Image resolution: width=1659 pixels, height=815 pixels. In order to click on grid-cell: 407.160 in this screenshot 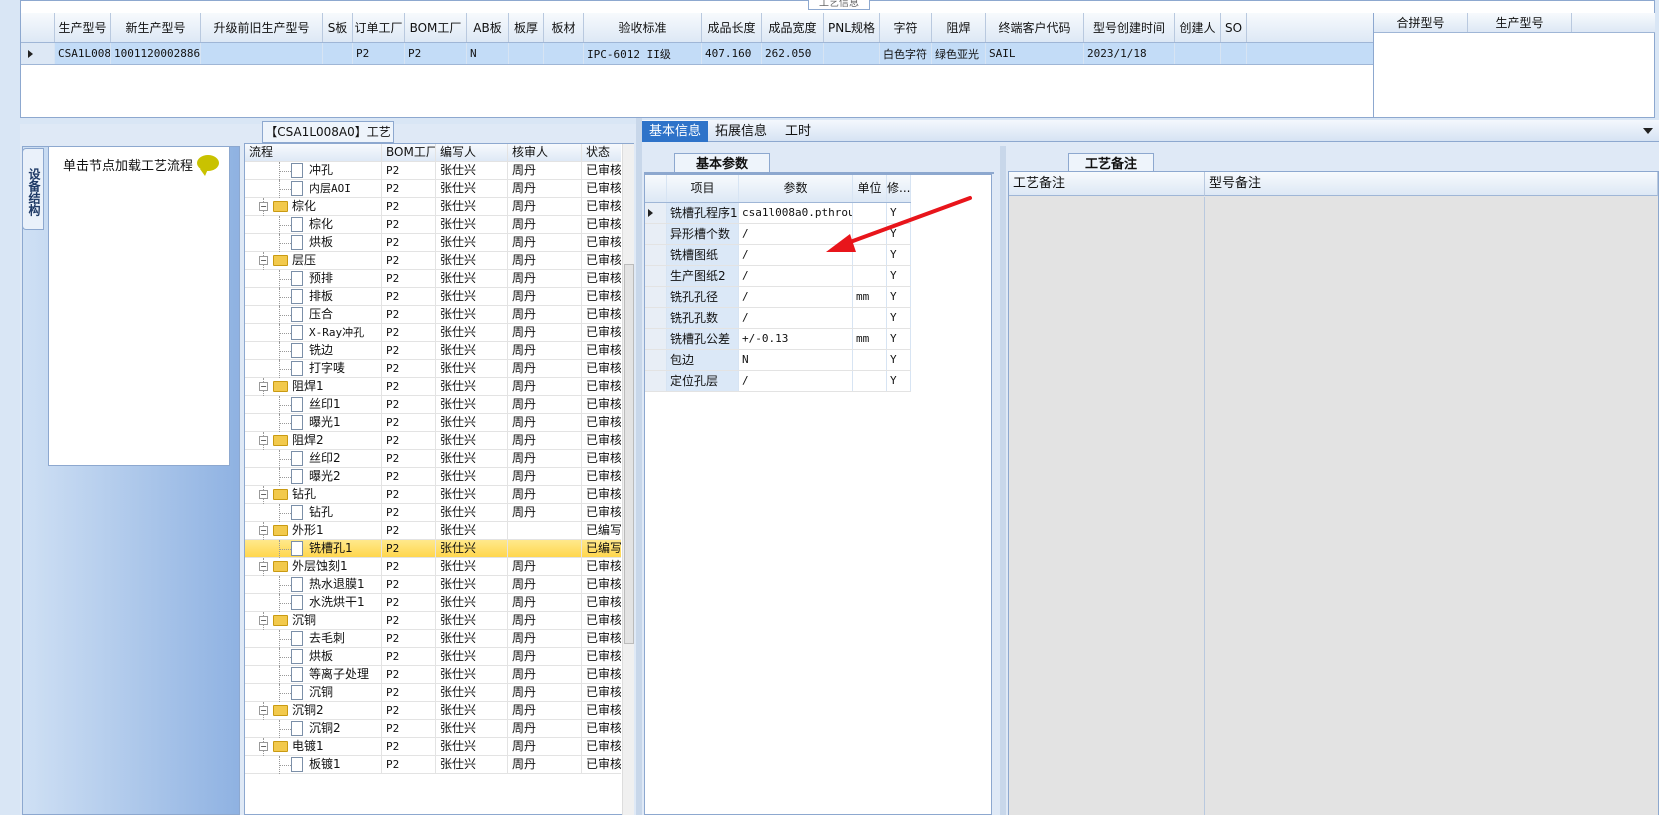, I will do `click(732, 53)`.